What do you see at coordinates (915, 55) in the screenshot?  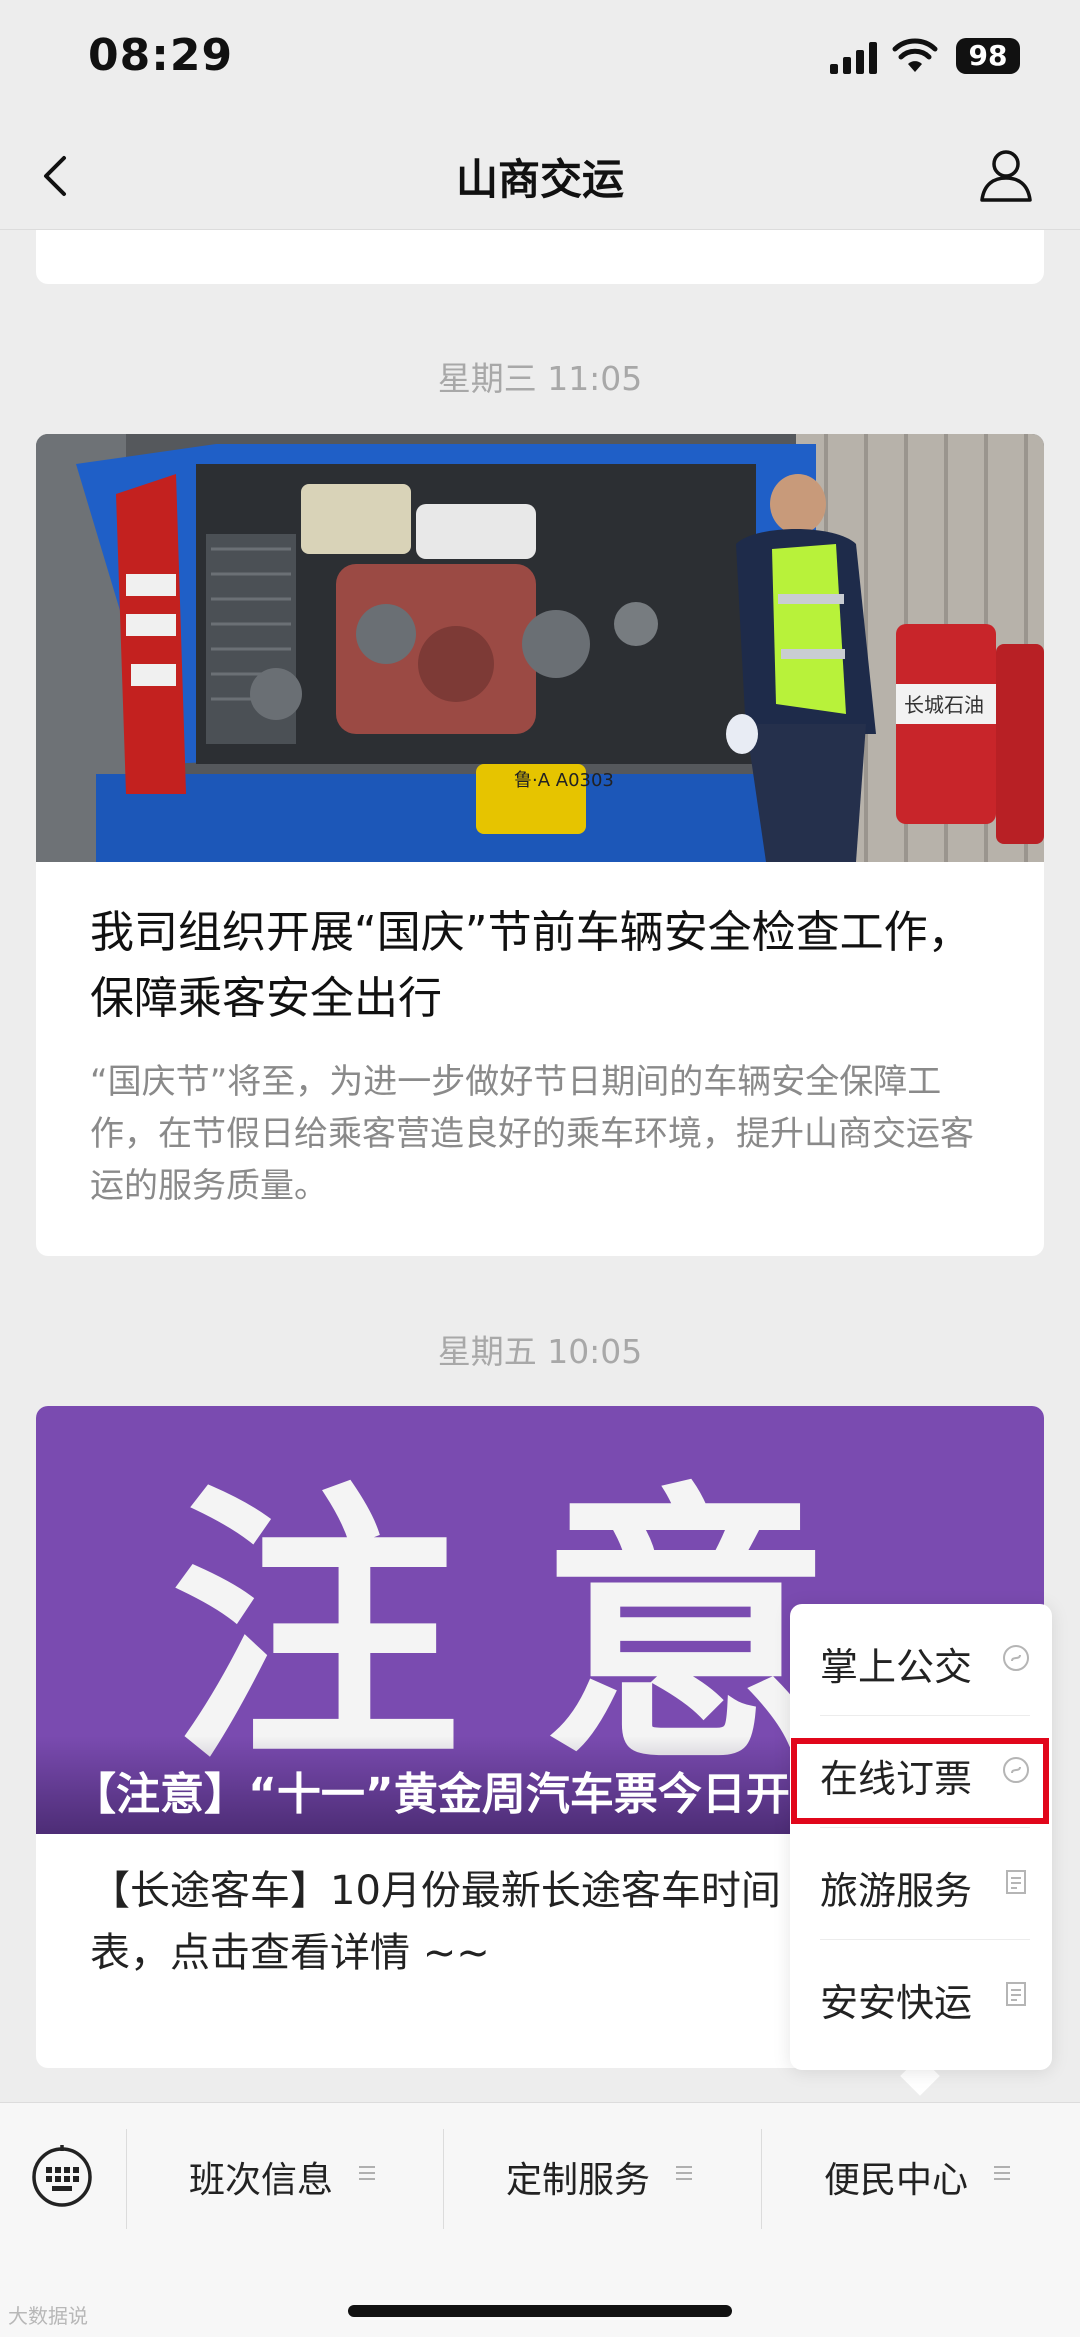 I see `wifi-icon` at bounding box center [915, 55].